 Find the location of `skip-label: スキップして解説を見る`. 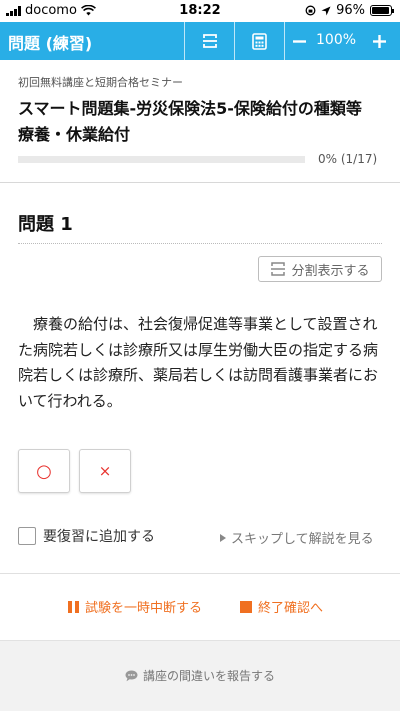

skip-label: スキップして解説を見る is located at coordinates (302, 539).